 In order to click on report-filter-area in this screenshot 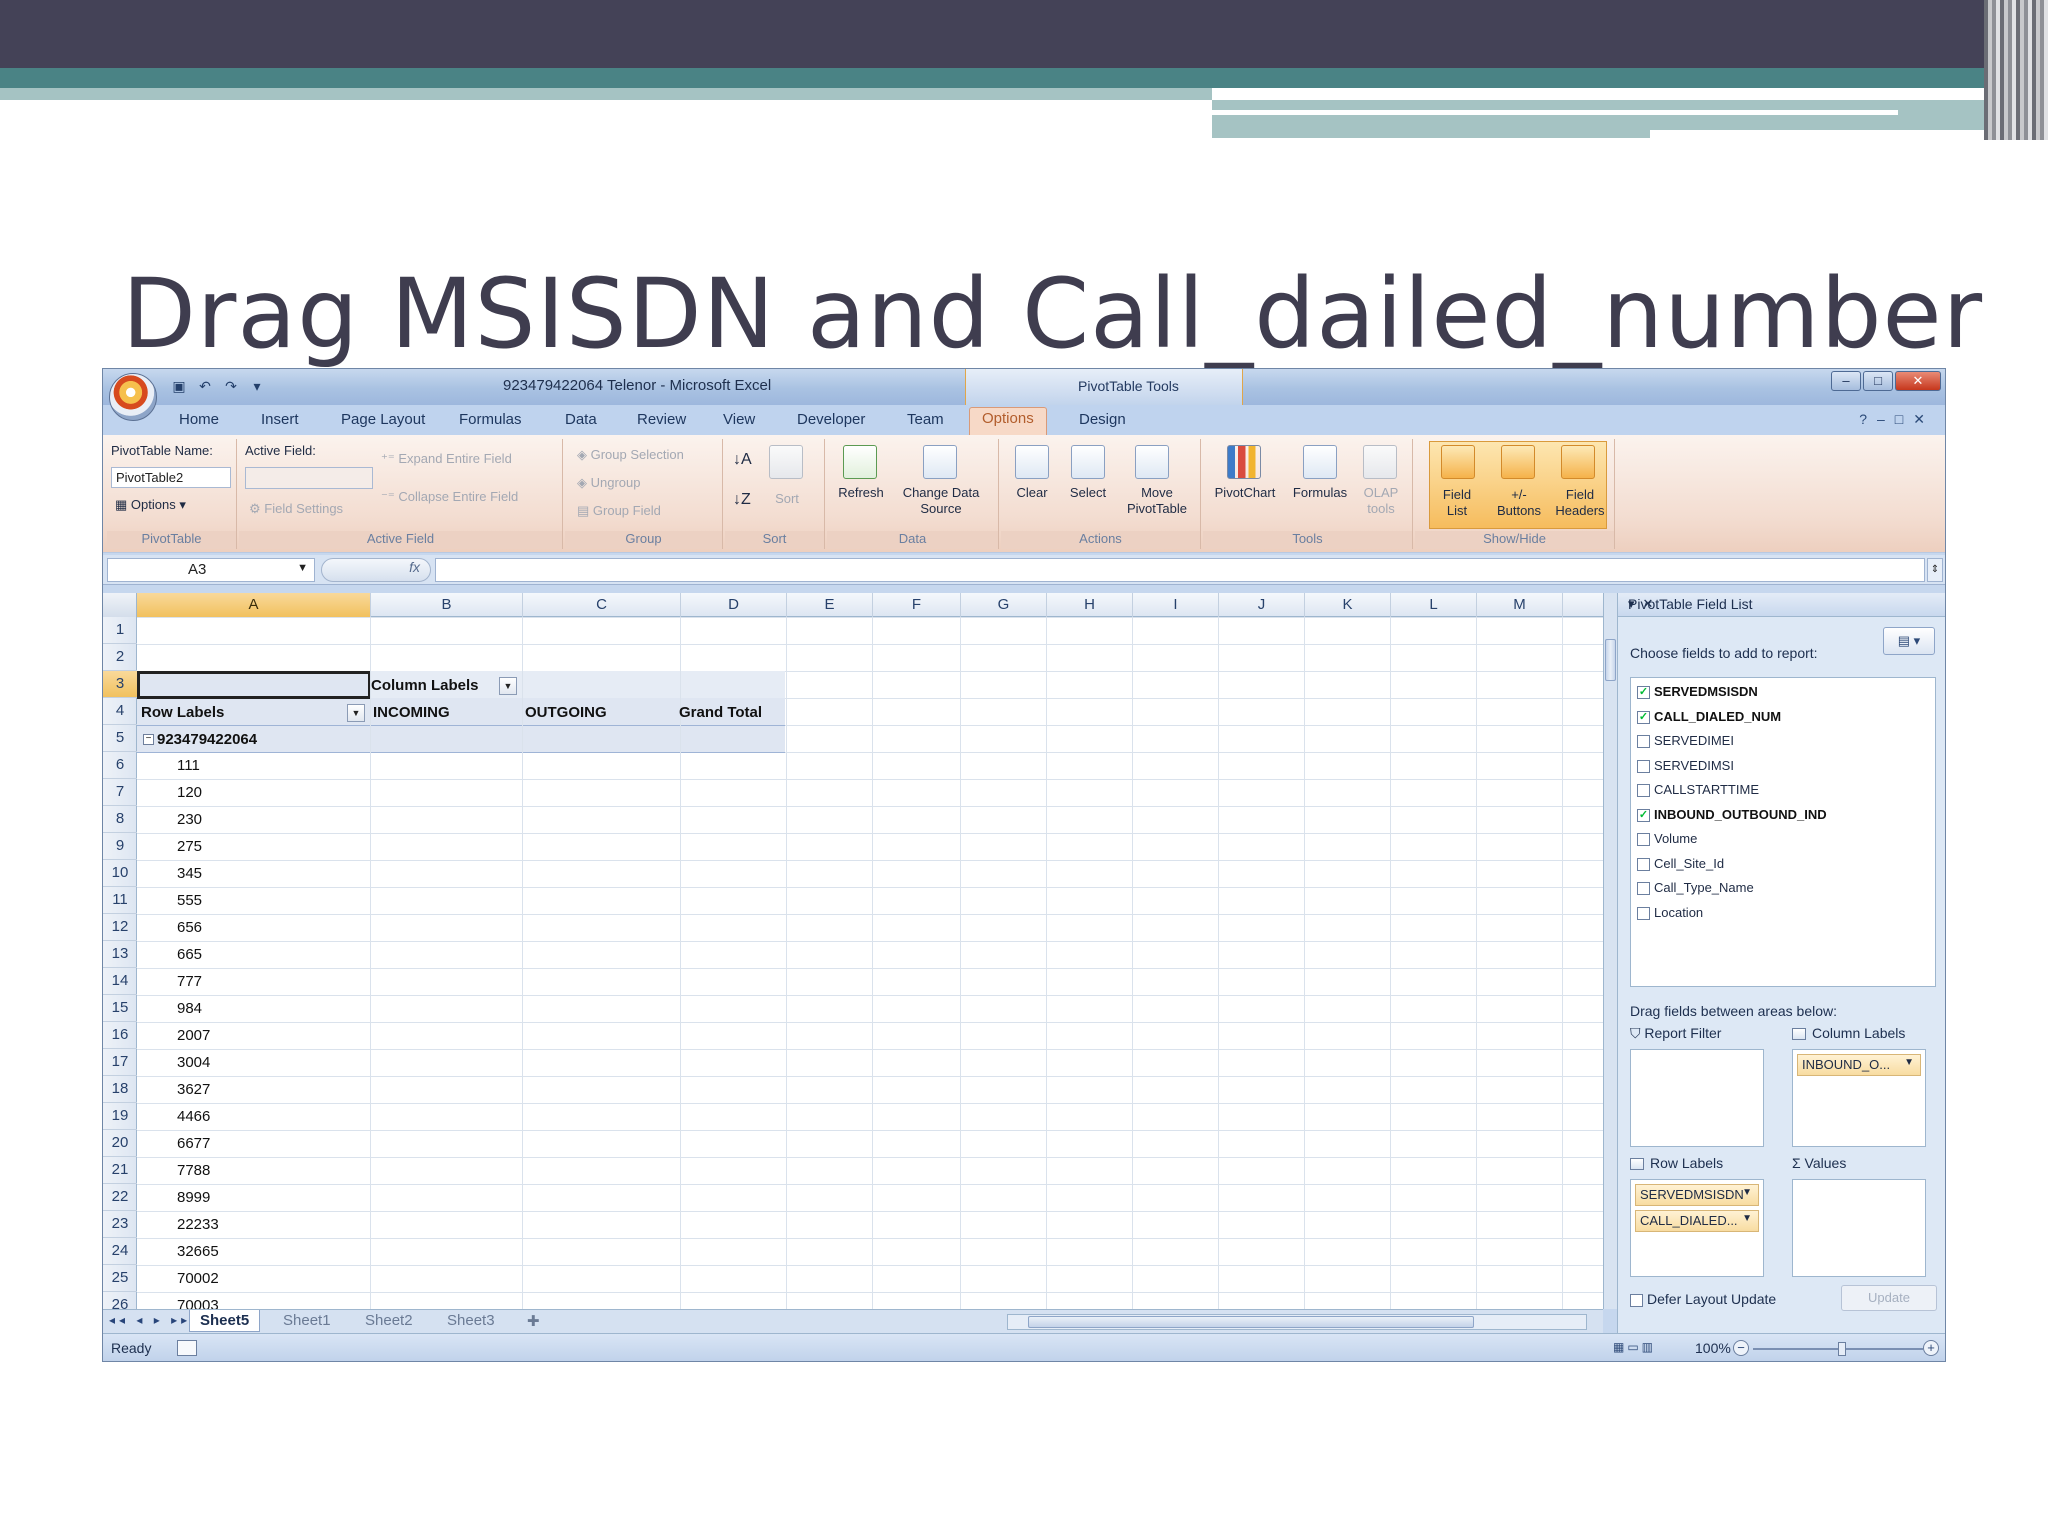, I will do `click(1697, 1098)`.